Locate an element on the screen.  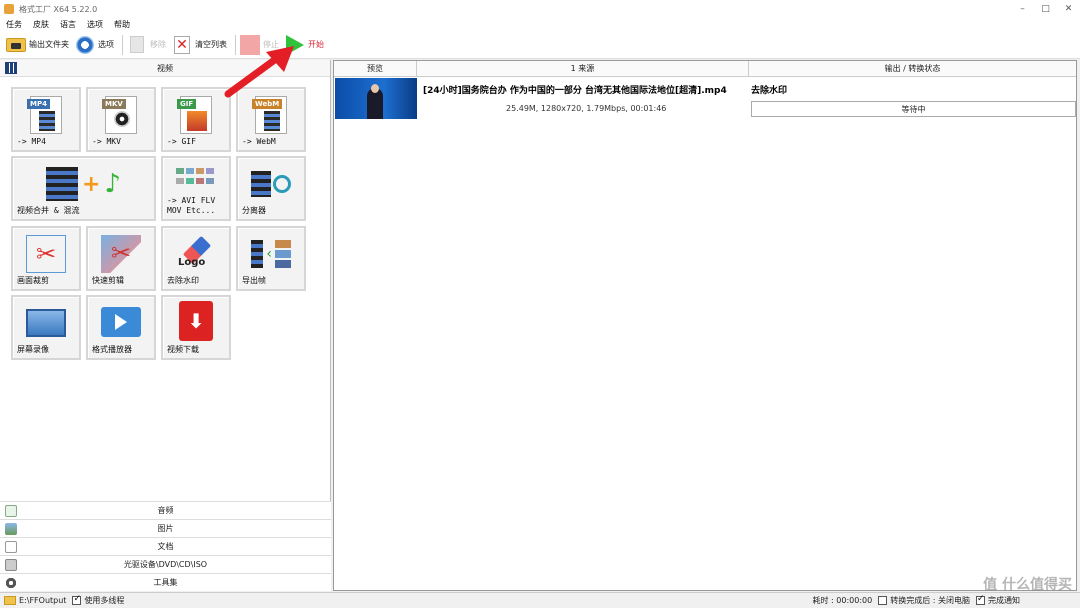
tile-label: 导出帧 is located at coordinates (254, 280).